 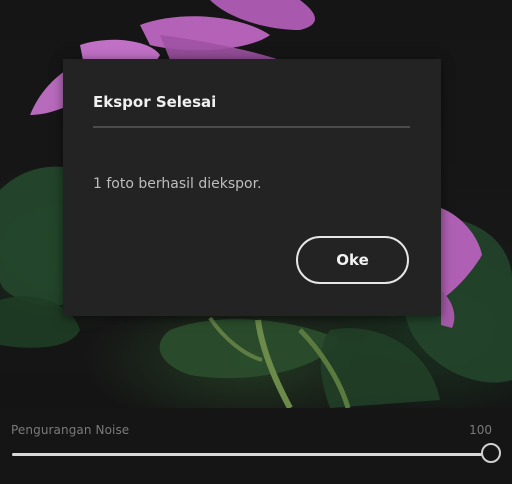 I want to click on slider-value: 100, so click(x=480, y=430).